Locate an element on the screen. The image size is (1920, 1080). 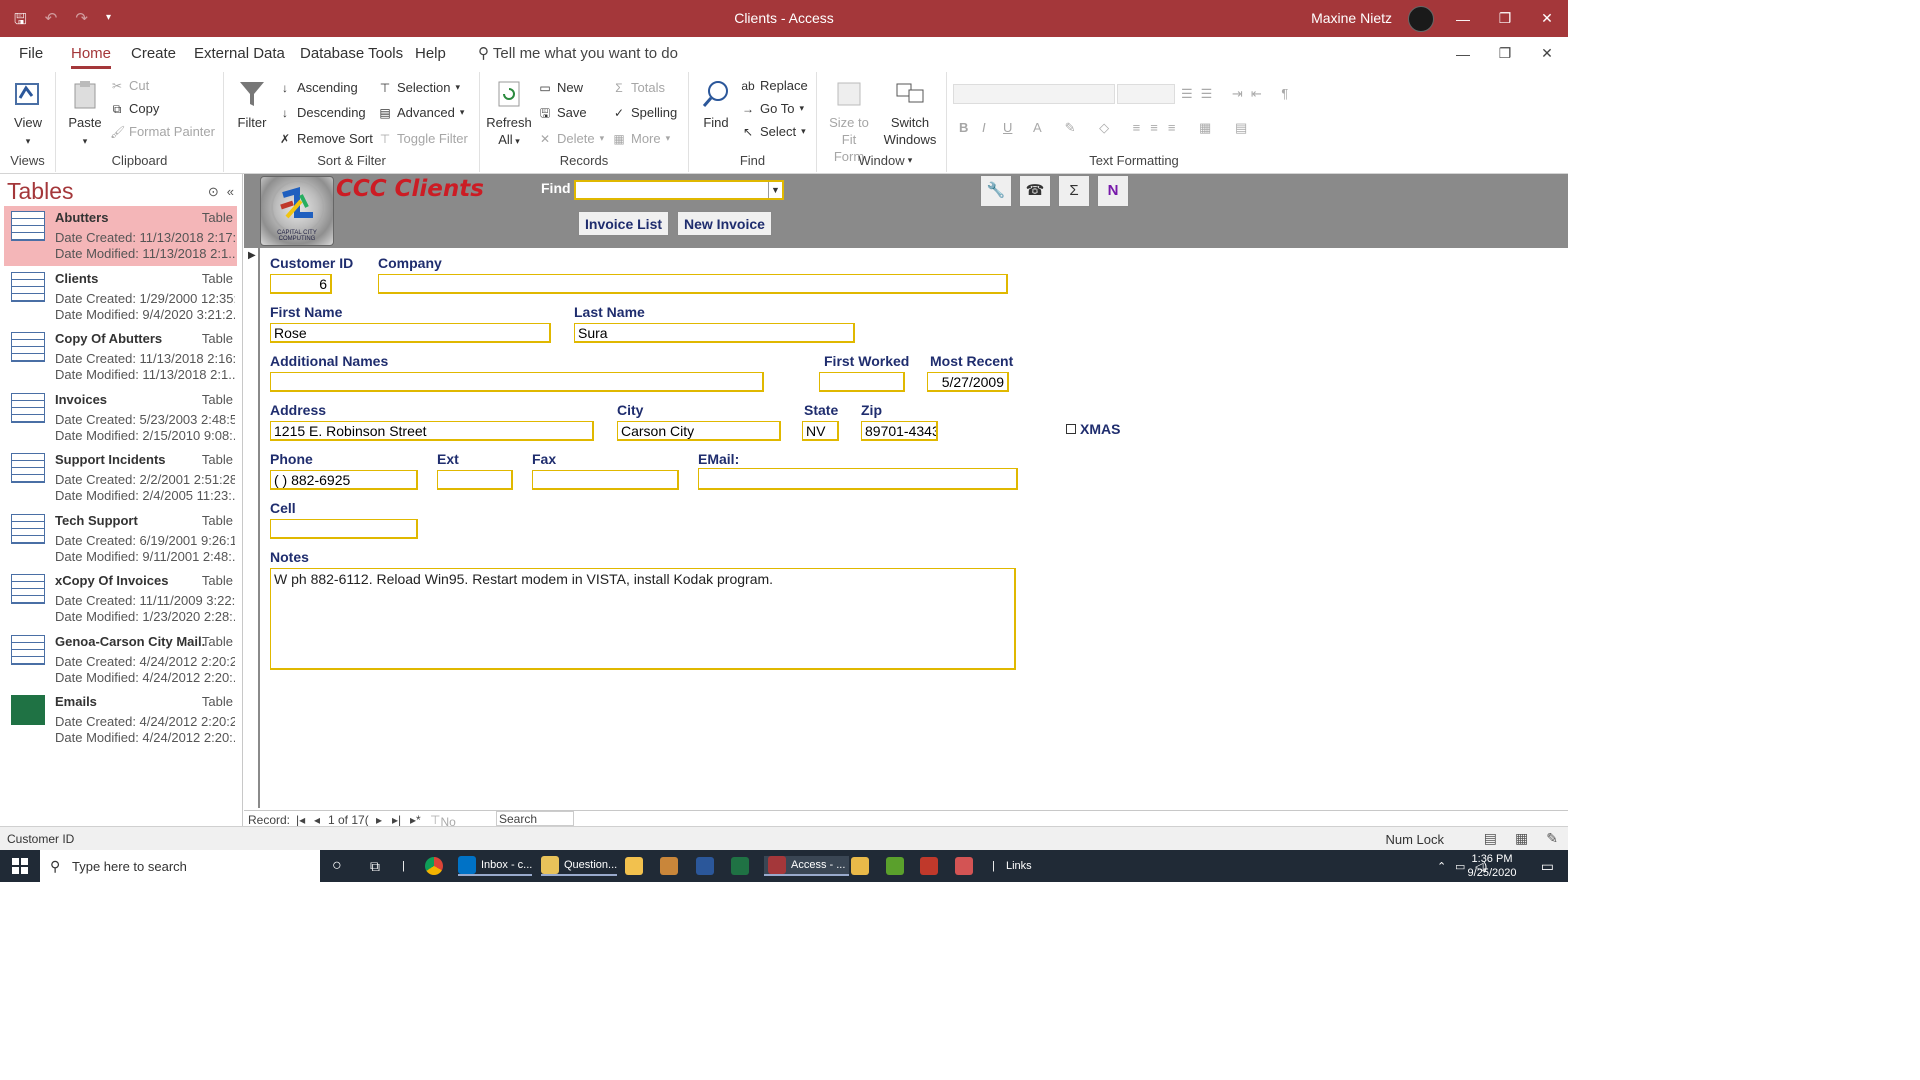
selection-button: ⊤ Selection ▾ is located at coordinates (419, 87).